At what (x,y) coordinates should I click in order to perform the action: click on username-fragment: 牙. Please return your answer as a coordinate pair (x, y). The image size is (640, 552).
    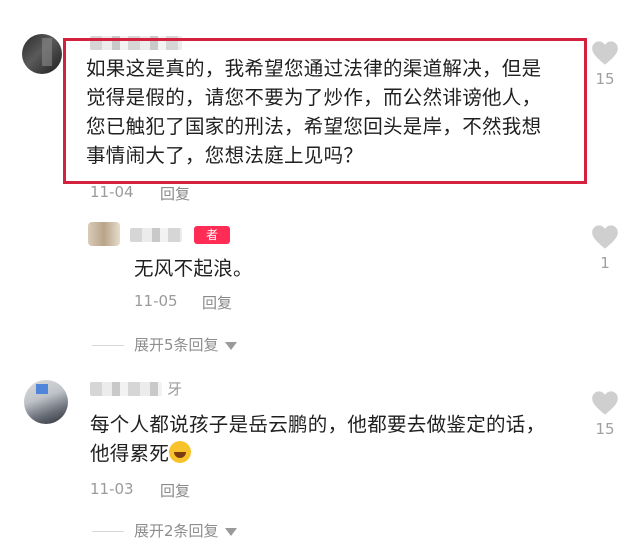
    Looking at the image, I should click on (175, 389).